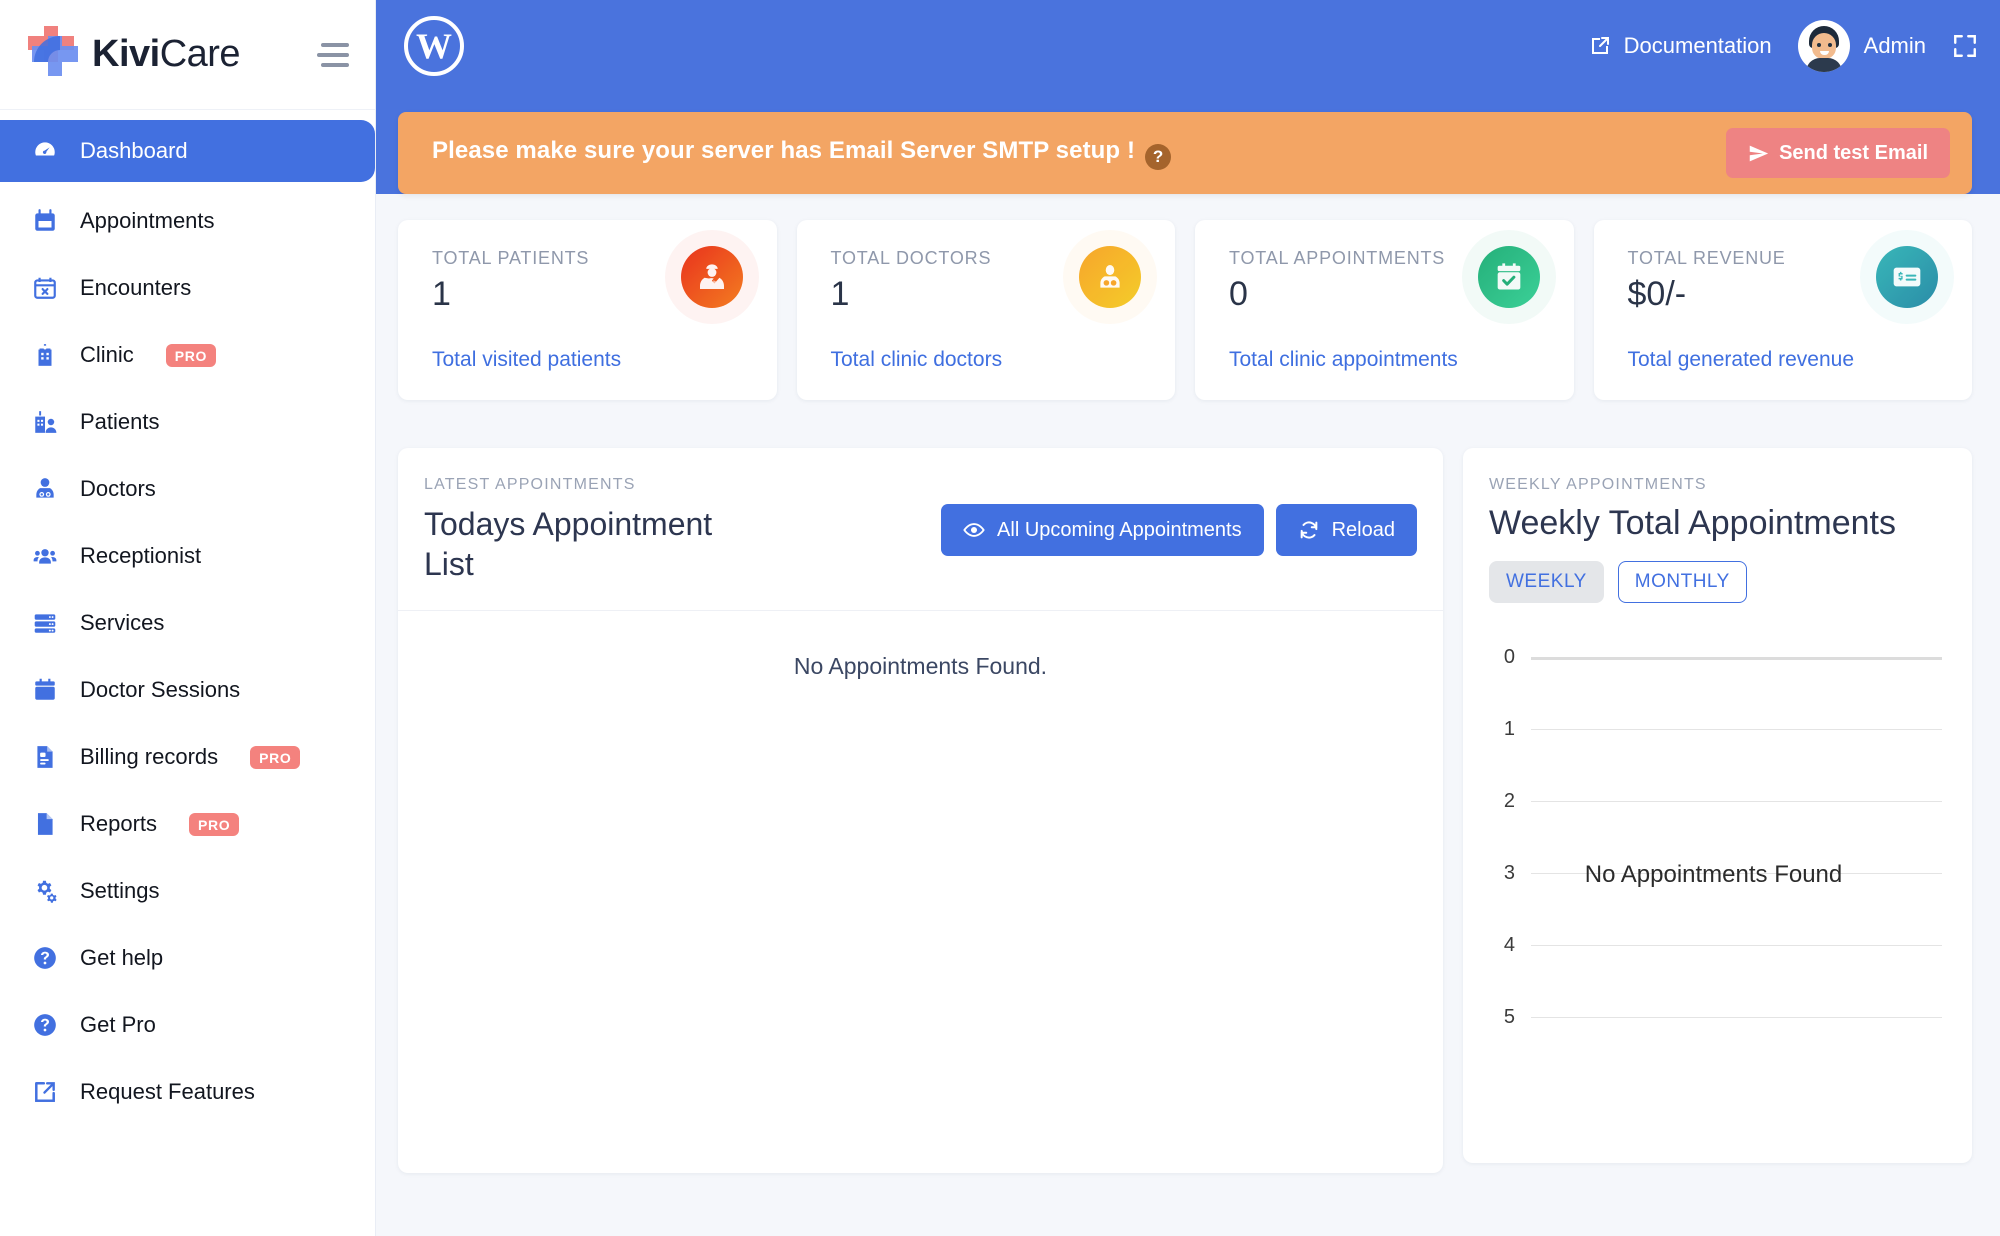 This screenshot has height=1236, width=2000. What do you see at coordinates (1713, 687) in the screenshot?
I see `chart-gridline-row: 0` at bounding box center [1713, 687].